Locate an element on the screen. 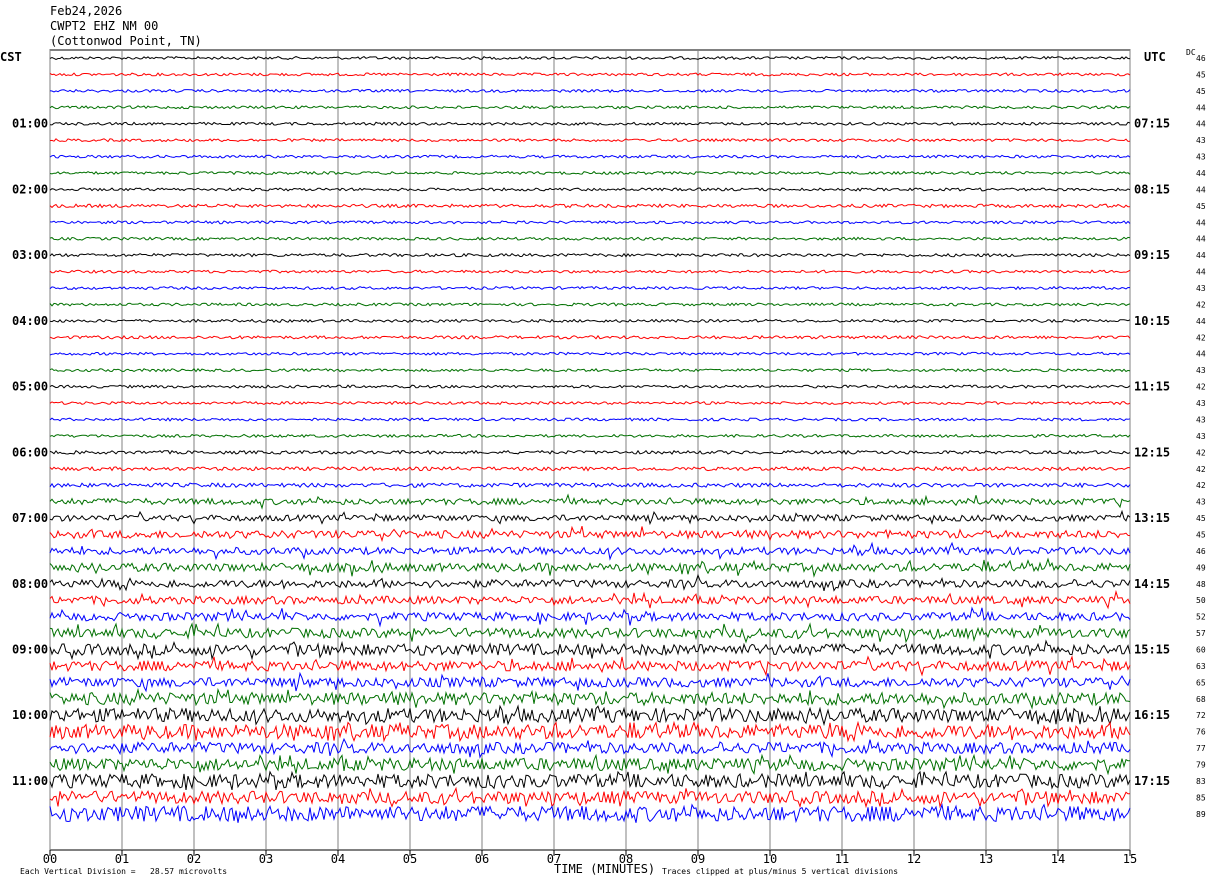 Image resolution: width=1210 pixels, height=886 pixels. x-tick-label: 05 is located at coordinates (410, 859).